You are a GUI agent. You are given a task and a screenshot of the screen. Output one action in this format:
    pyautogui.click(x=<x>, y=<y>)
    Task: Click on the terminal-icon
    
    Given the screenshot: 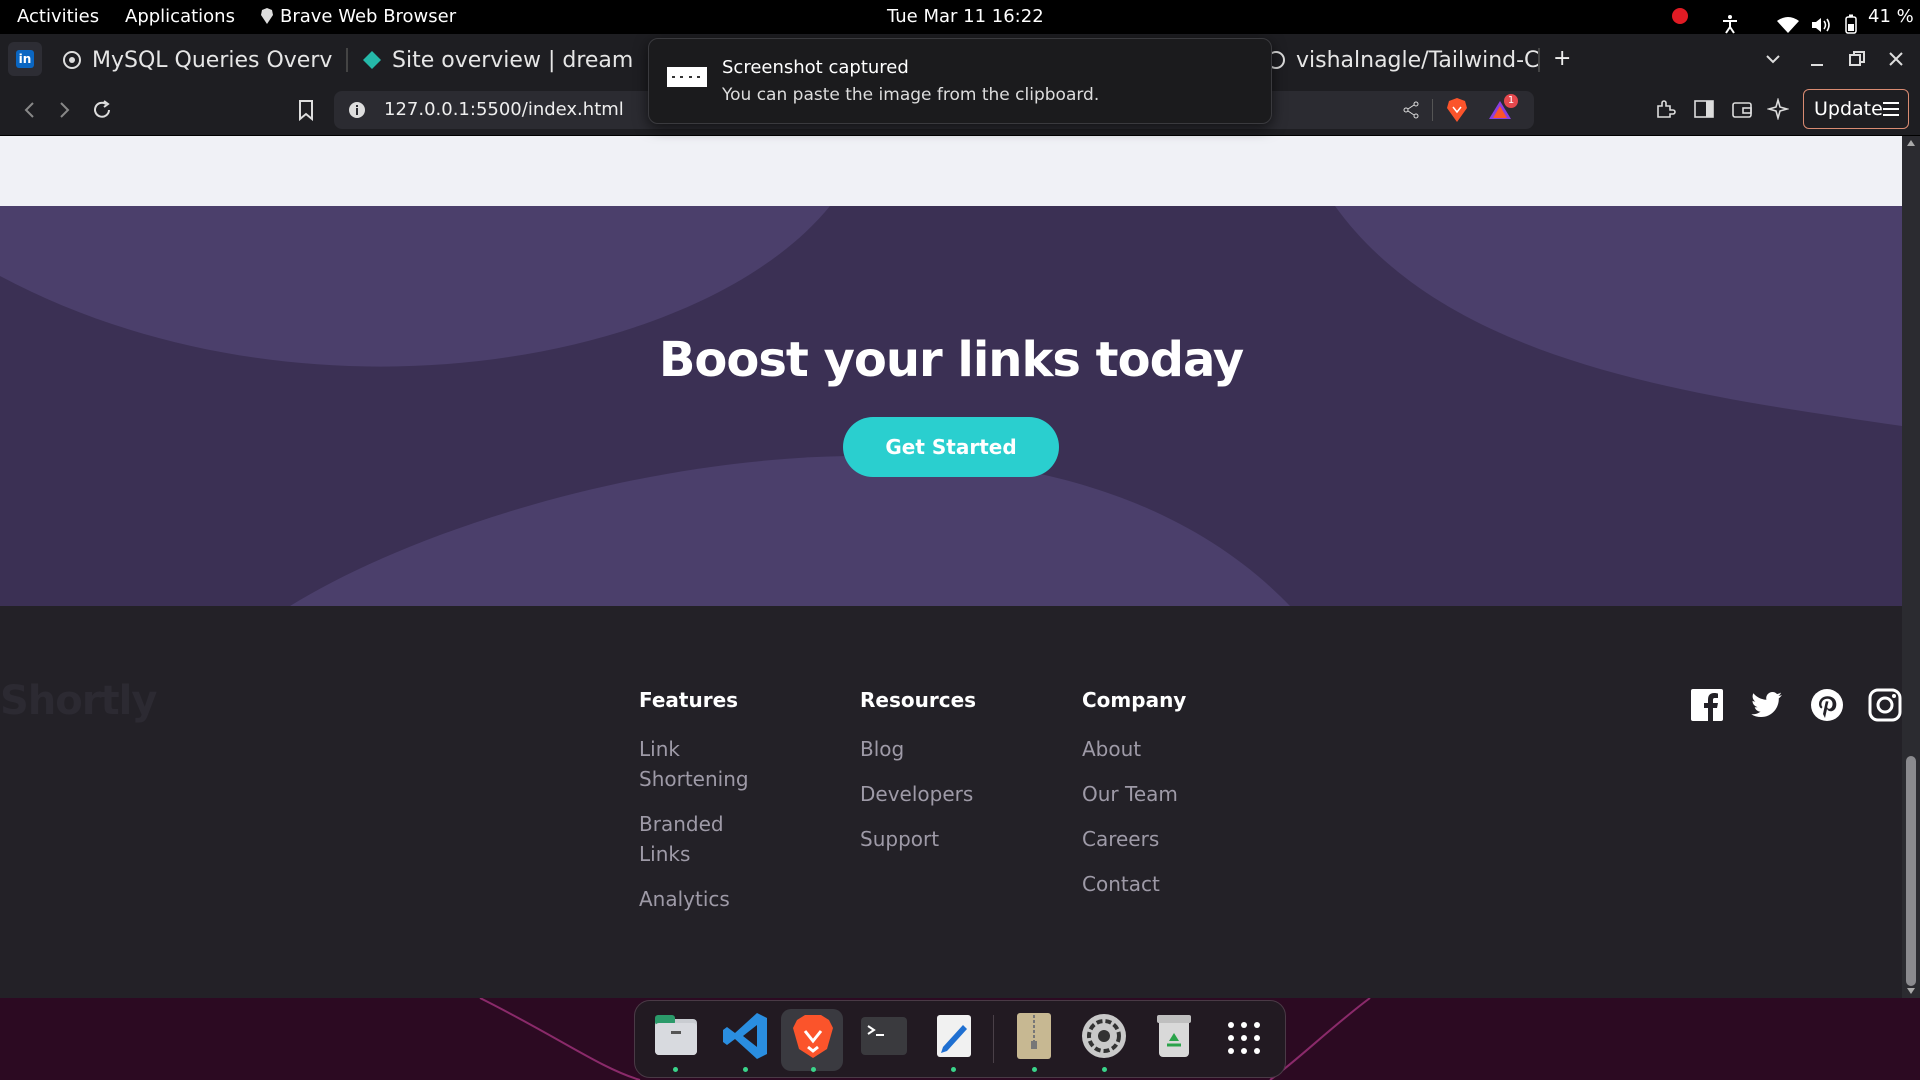 What is the action you would take?
    pyautogui.click(x=884, y=1036)
    